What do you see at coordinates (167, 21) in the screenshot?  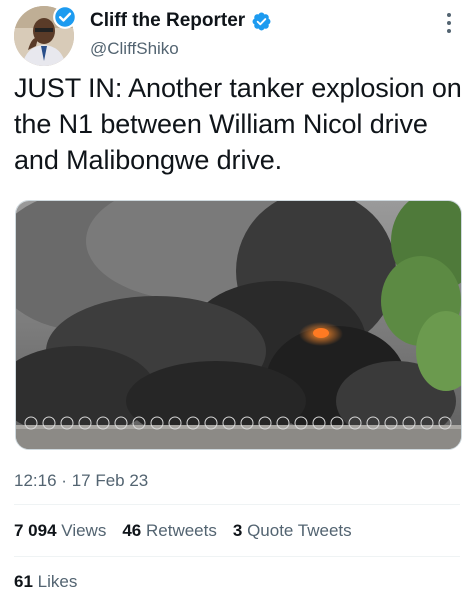 I see `display-name: Cliff the Reporter` at bounding box center [167, 21].